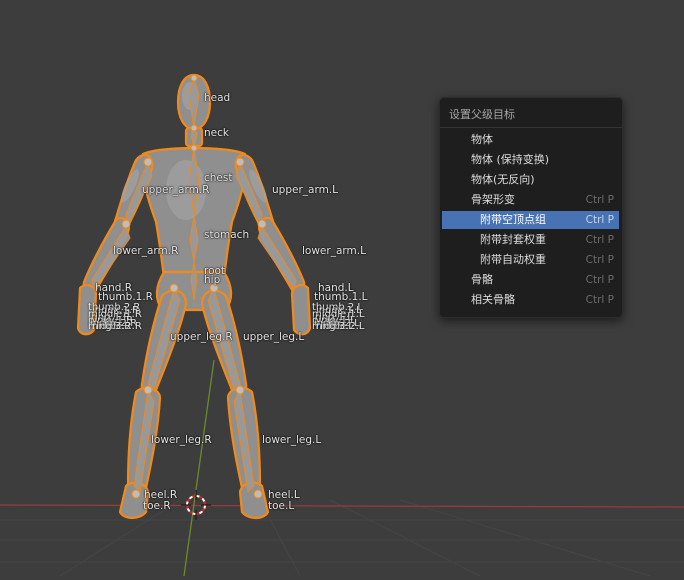  I want to click on bone-label-lower-leg-r: lower_leg.R, so click(181, 440).